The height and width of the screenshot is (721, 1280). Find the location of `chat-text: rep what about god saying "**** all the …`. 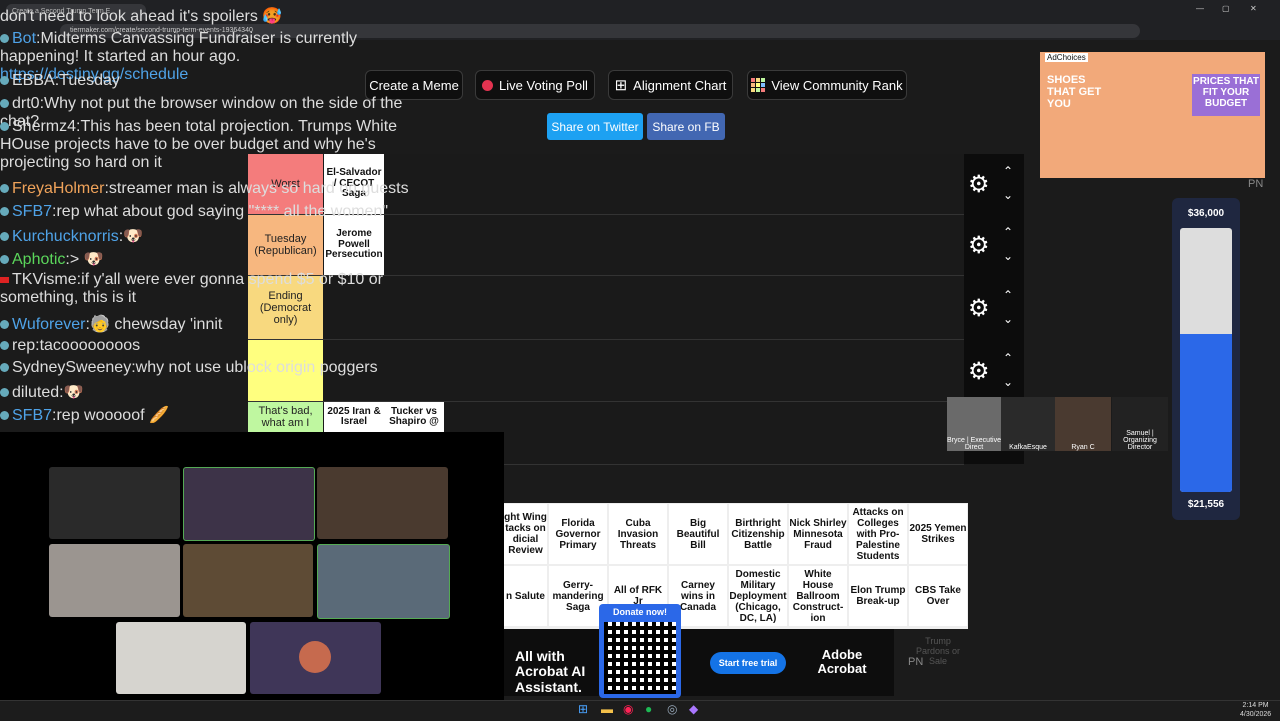

chat-text: rep what about god saying "**** all the … is located at coordinates (222, 211).